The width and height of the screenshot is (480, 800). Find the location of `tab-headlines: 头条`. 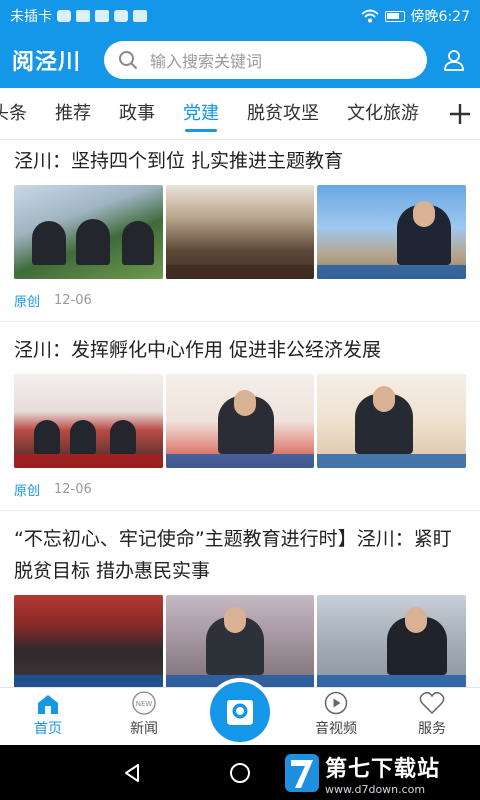

tab-headlines: 头条 is located at coordinates (13, 113).